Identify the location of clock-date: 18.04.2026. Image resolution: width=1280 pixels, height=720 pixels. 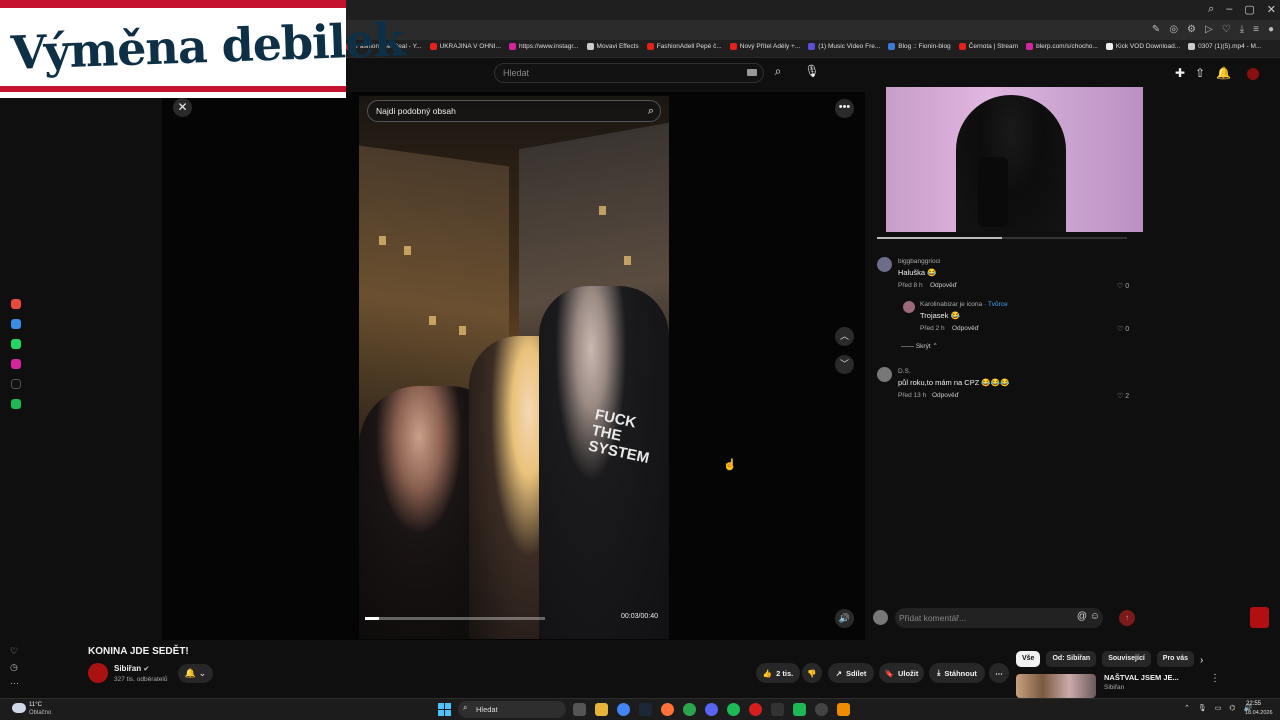
(1259, 713).